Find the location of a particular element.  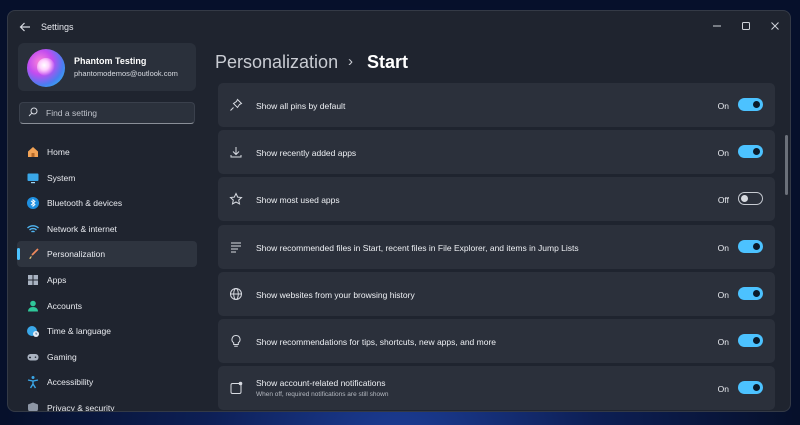

star-icon is located at coordinates (236, 199).